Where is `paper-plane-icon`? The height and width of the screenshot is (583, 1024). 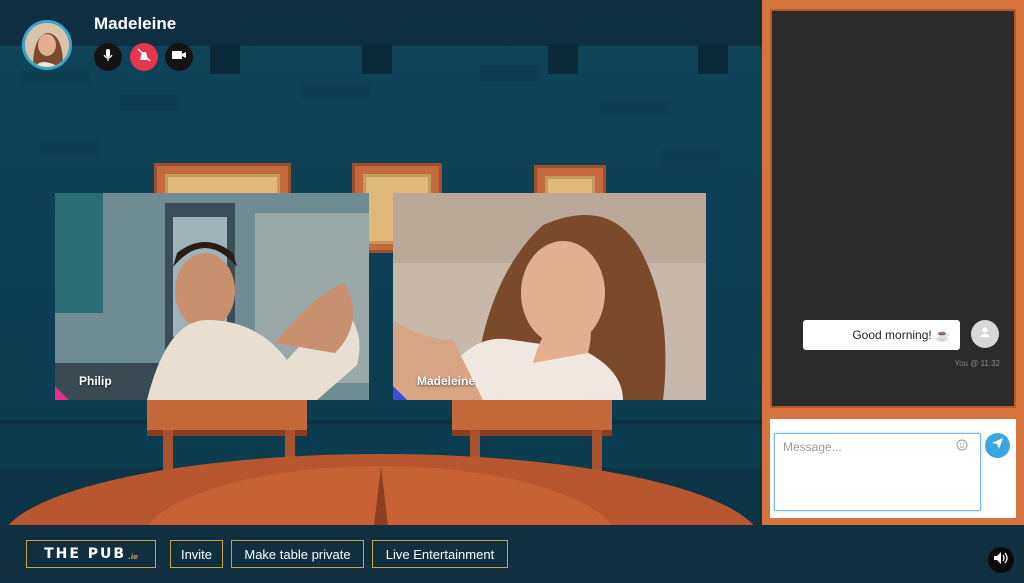 paper-plane-icon is located at coordinates (997, 446).